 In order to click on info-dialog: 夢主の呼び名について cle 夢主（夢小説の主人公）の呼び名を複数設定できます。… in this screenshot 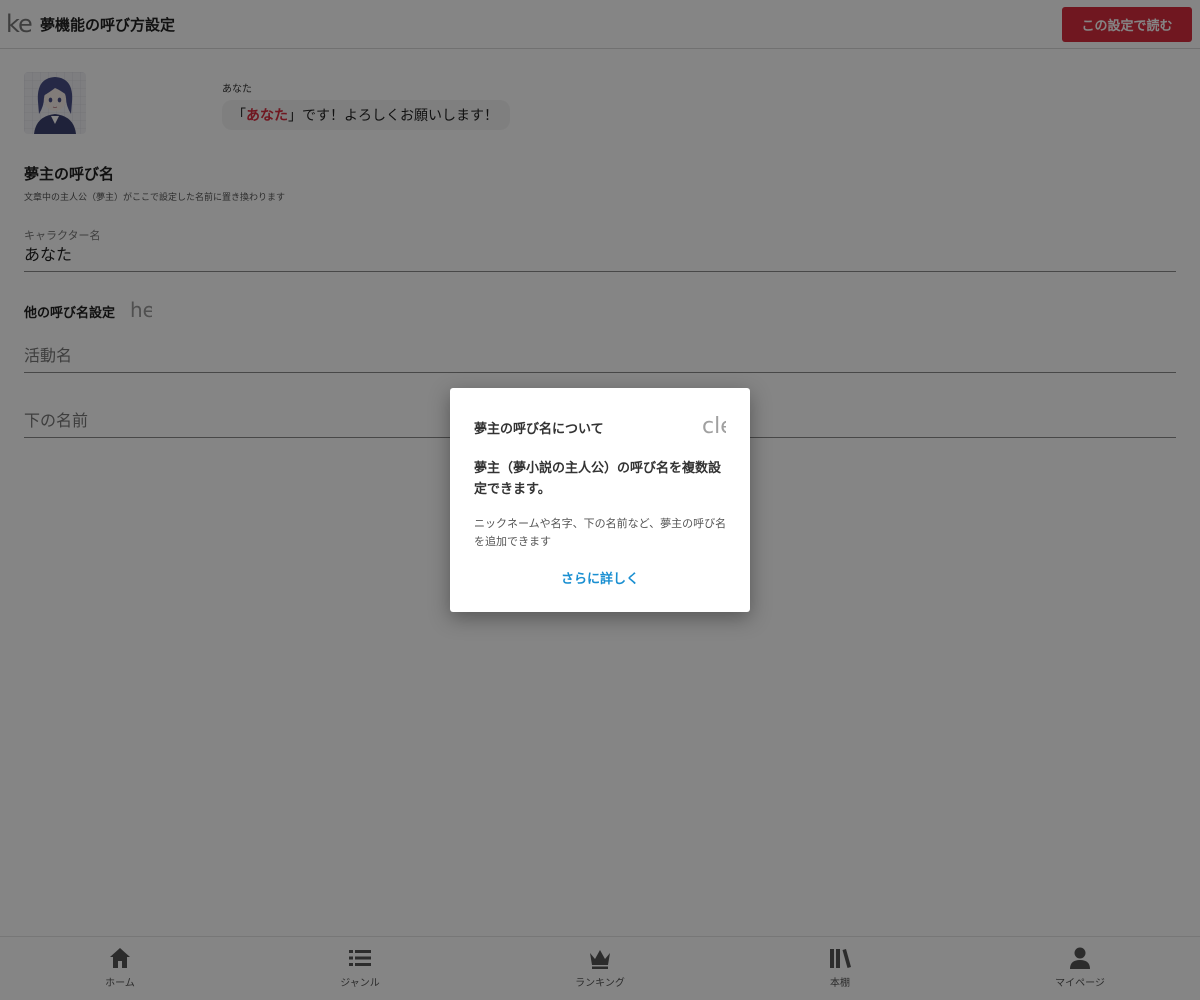, I will do `click(600, 500)`.